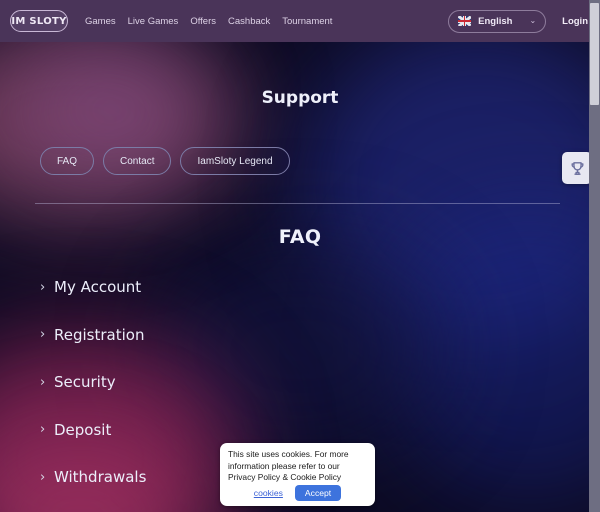 This screenshot has height=512, width=600. What do you see at coordinates (205, 287) in the screenshot?
I see `faq-item-my-account: › My Account` at bounding box center [205, 287].